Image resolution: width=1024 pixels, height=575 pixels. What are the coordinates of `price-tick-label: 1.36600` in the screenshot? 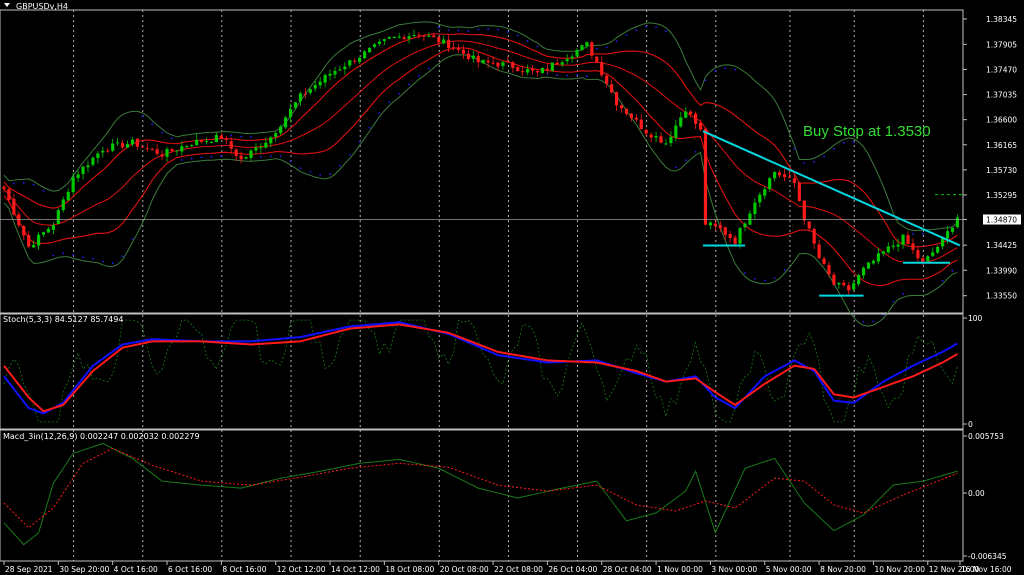 It's located at (1001, 120).